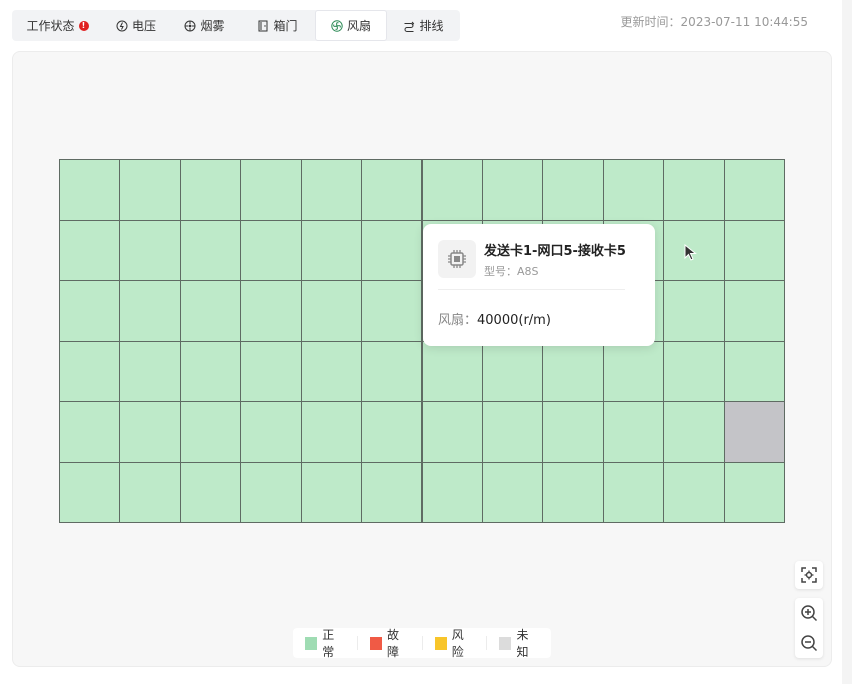  I want to click on zoom-in-button, so click(809, 613).